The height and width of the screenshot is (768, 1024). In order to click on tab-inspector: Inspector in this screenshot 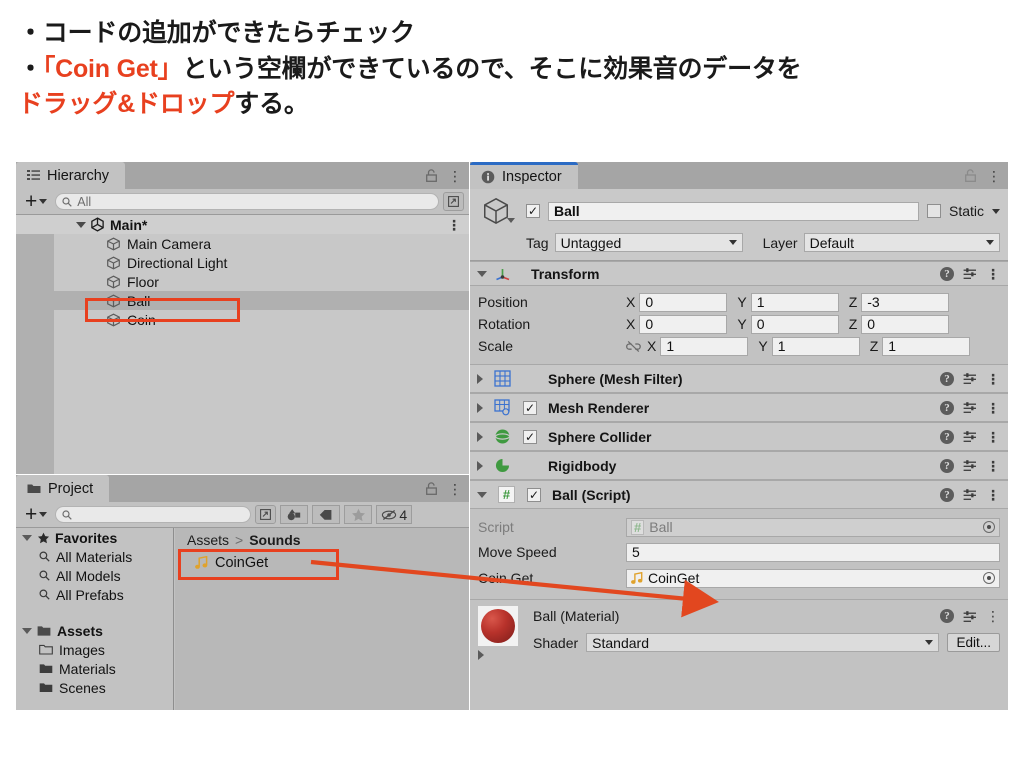, I will do `click(524, 175)`.